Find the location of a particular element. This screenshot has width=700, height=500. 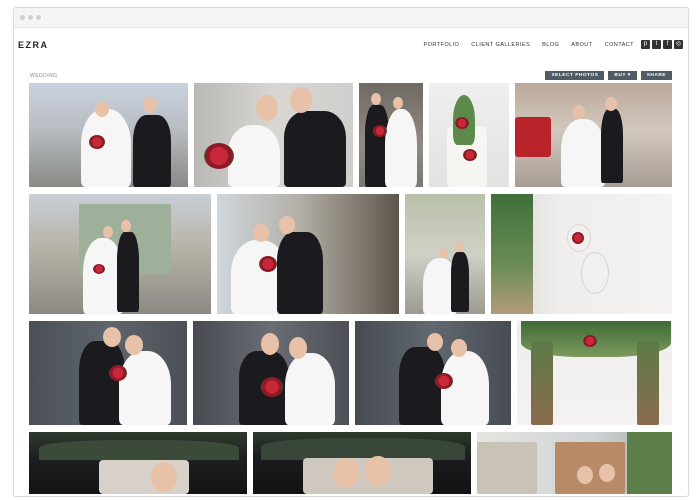

gallery-actions: SELECT PHOTOS BUY ▾ SHARE is located at coordinates (608, 75).